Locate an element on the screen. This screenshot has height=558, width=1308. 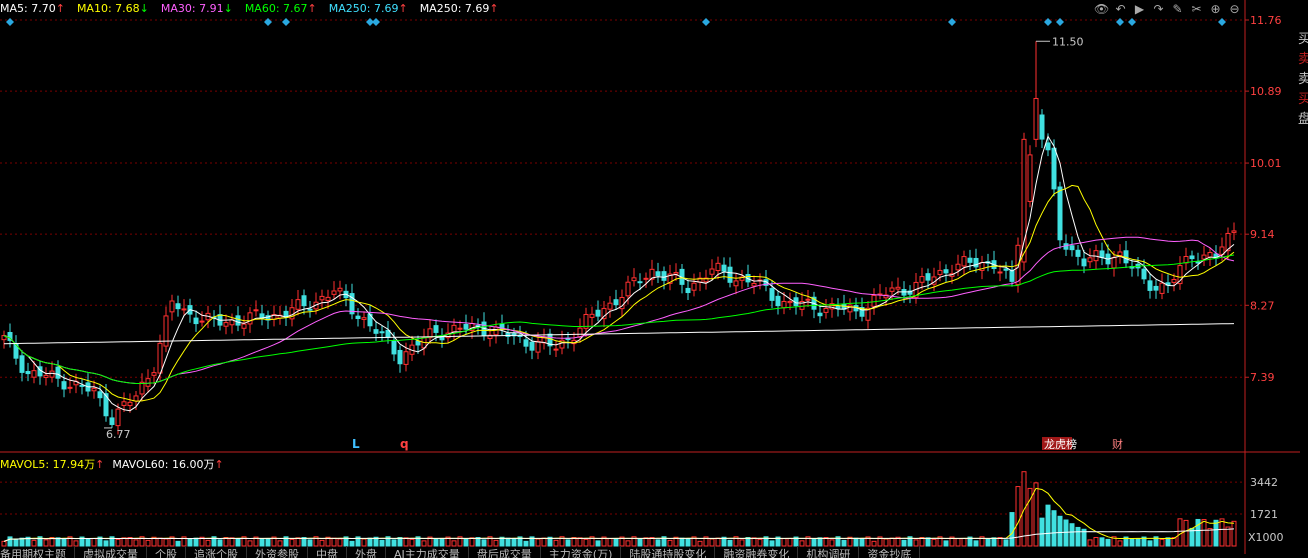
settings-icon: ✎ is located at coordinates (1177, 9).